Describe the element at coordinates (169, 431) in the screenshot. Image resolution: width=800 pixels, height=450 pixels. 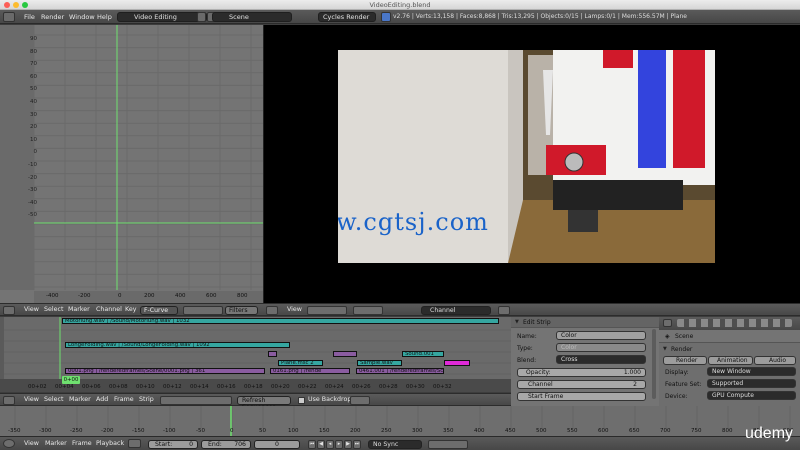
I see `tl-tick: -100` at that location.